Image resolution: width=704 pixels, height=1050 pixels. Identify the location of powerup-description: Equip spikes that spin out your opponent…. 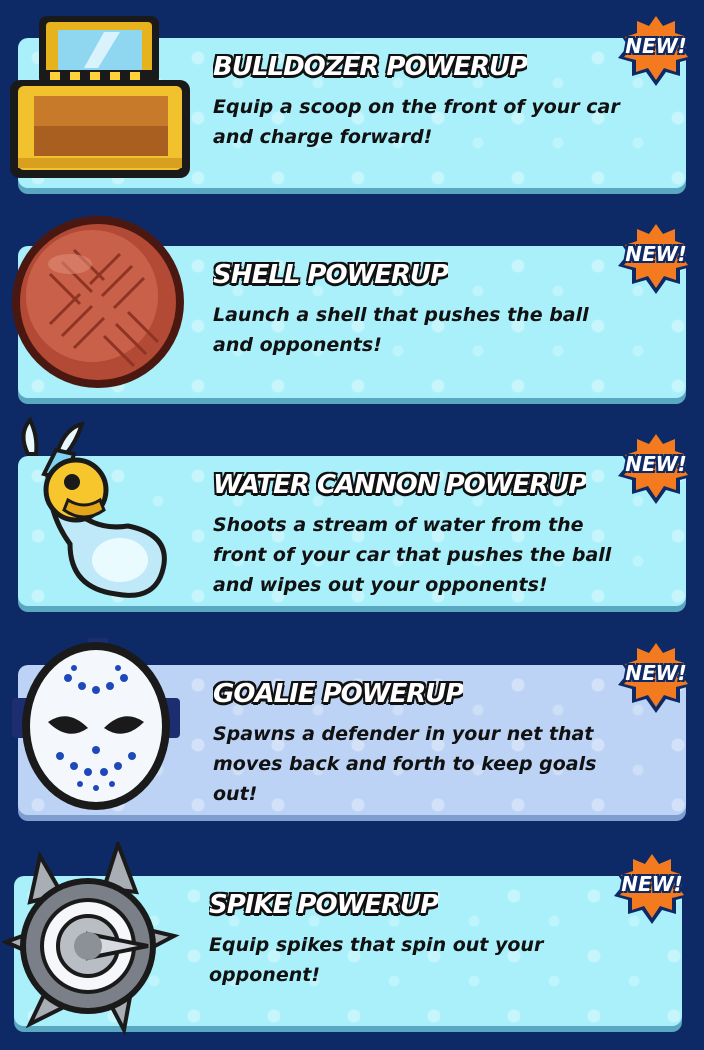
(376, 960).